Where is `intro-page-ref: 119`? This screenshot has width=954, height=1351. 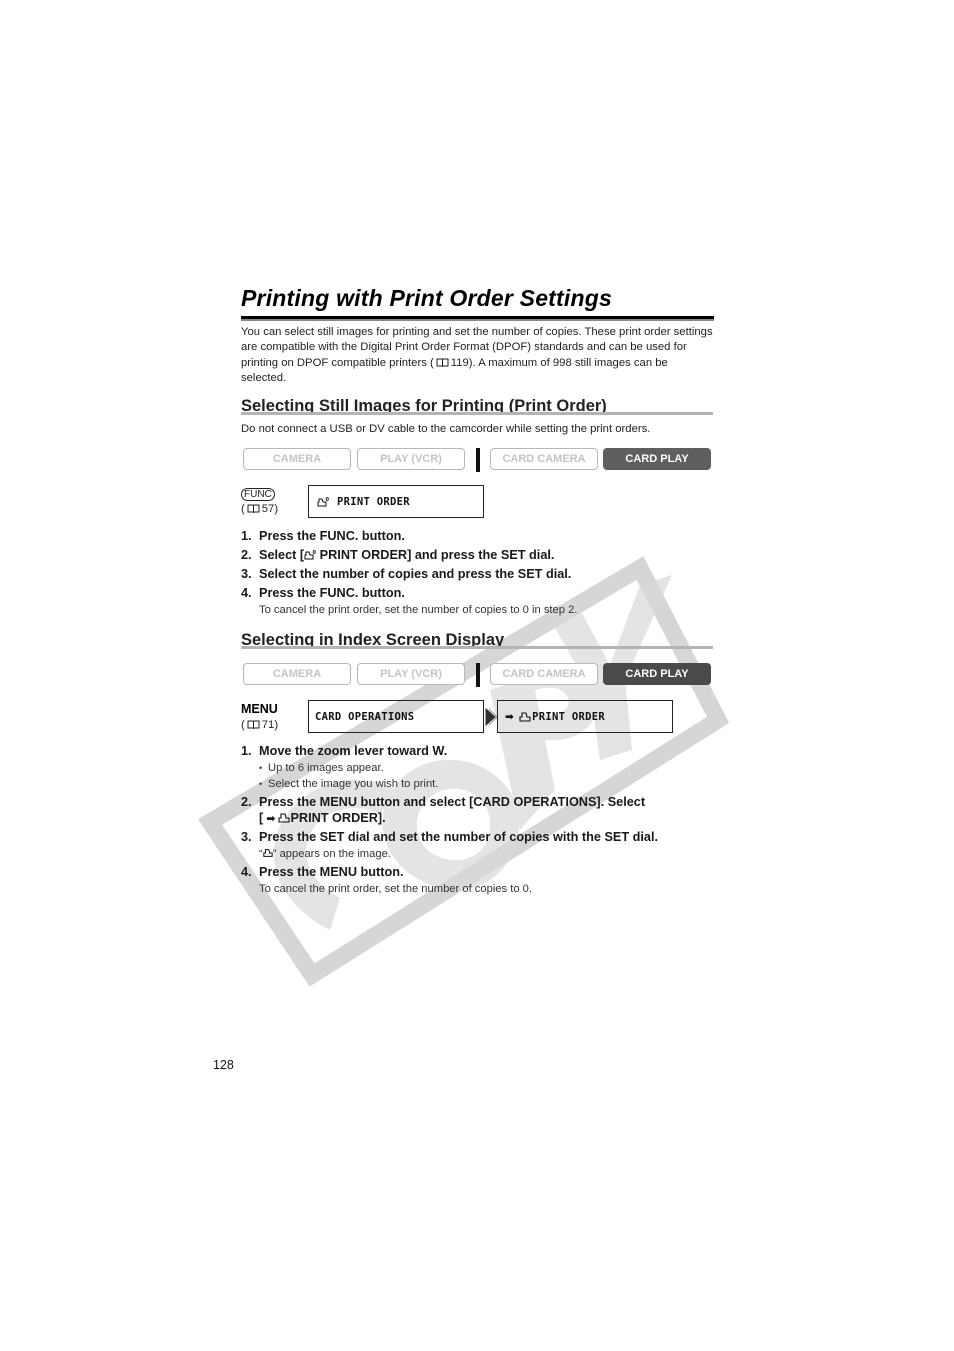 intro-page-ref: 119 is located at coordinates (460, 363).